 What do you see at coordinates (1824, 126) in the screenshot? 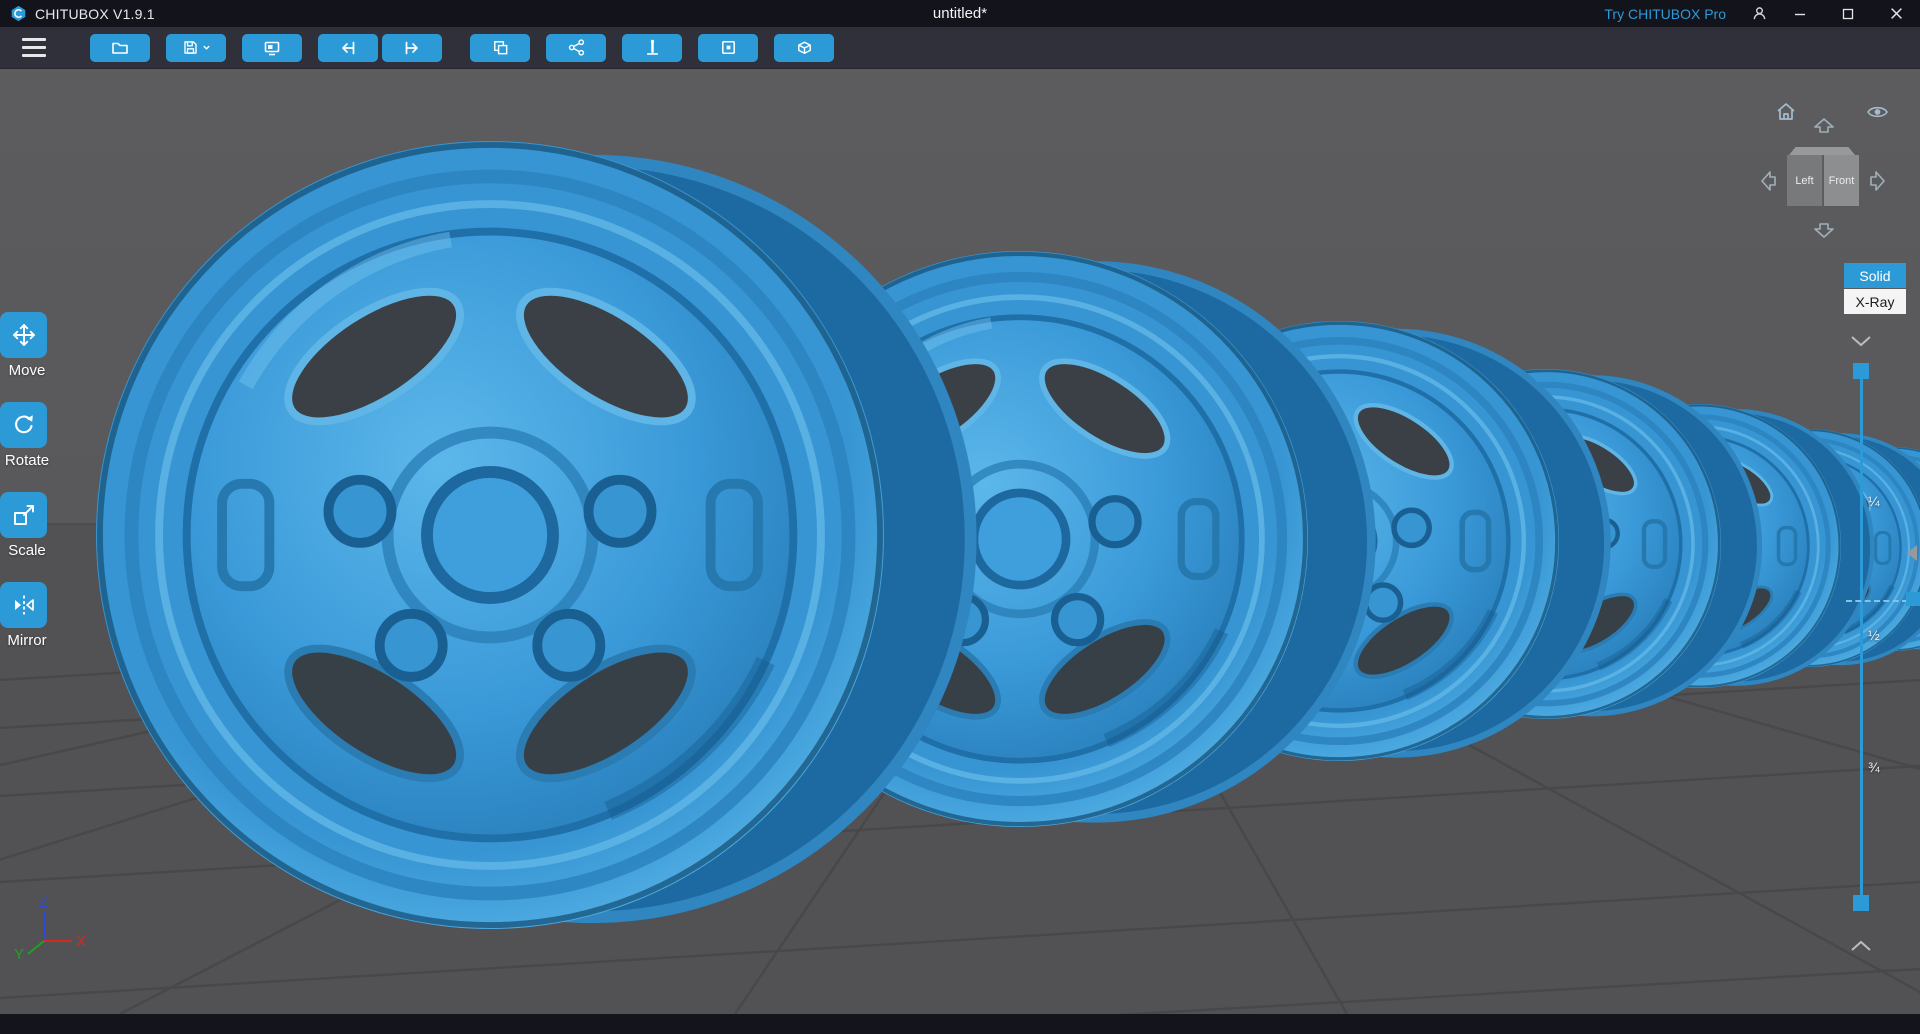
I see `orbit-up-arrow` at bounding box center [1824, 126].